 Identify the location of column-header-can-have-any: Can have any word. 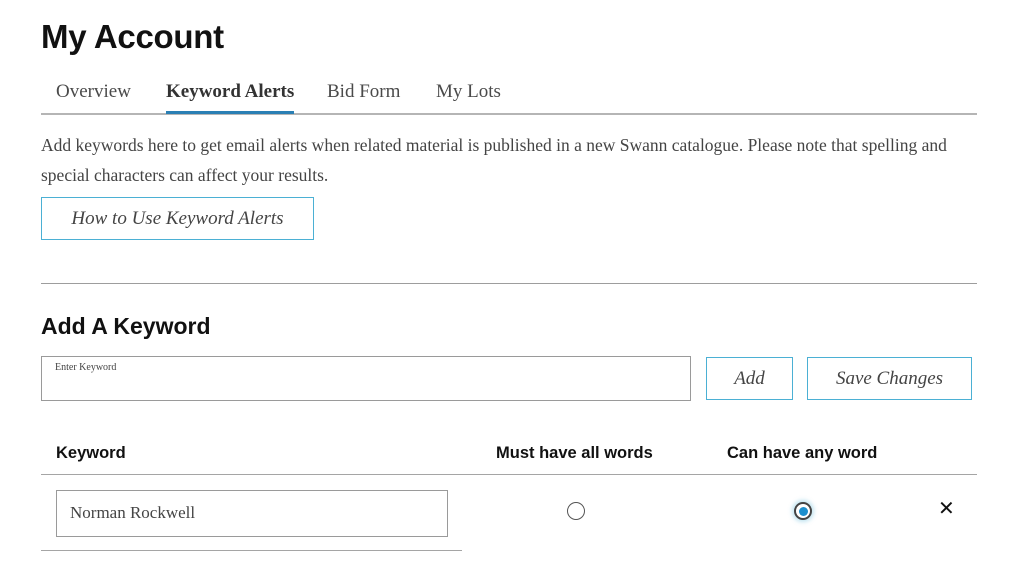
(802, 453).